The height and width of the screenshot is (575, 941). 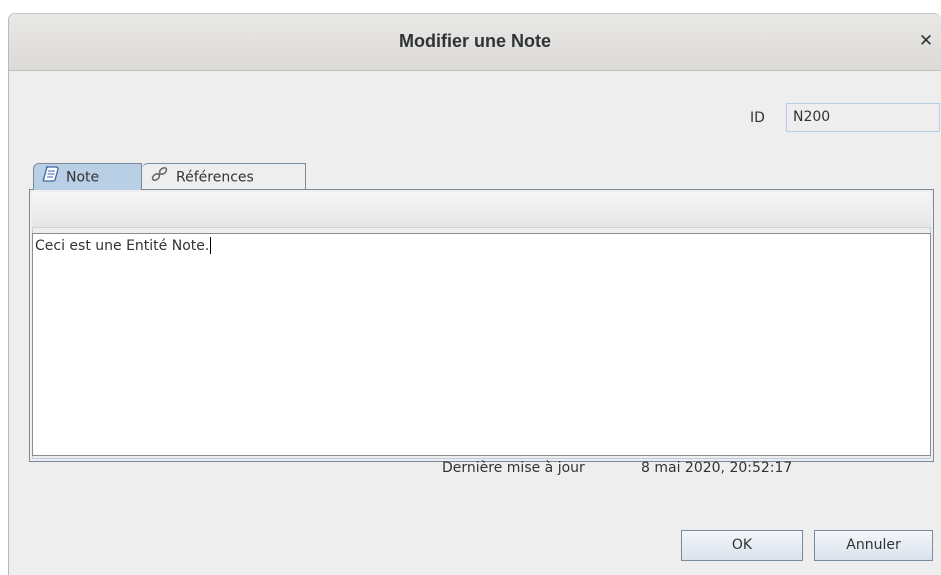 I want to click on editor-toolbar, so click(x=481, y=210).